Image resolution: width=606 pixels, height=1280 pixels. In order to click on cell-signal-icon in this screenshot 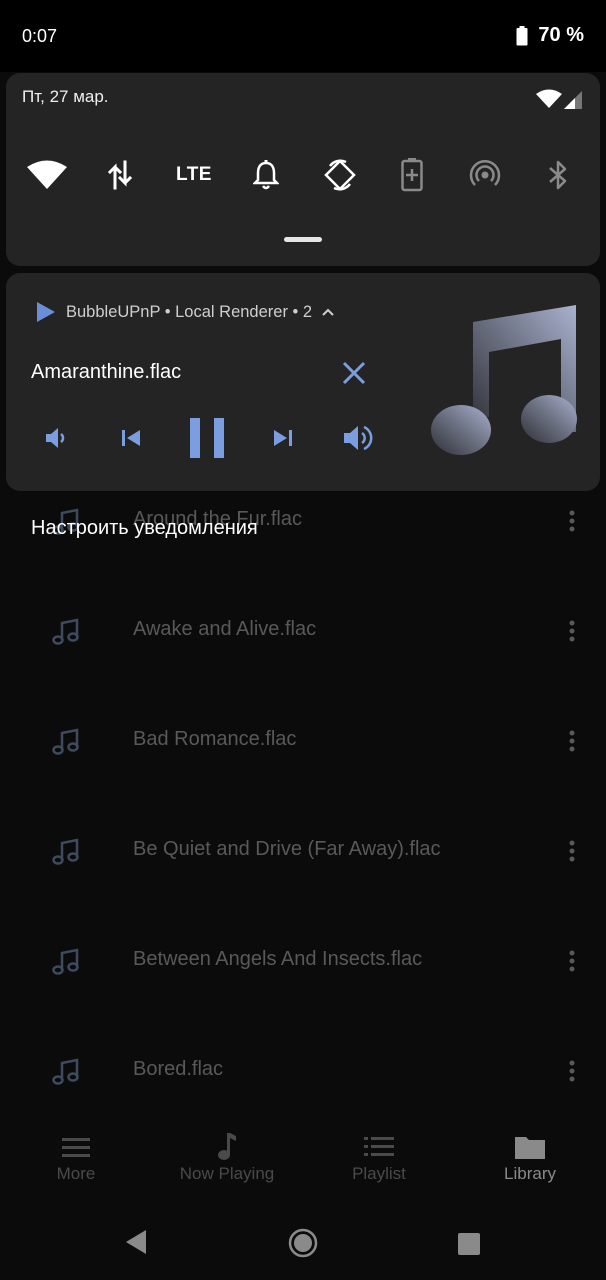, I will do `click(573, 100)`.